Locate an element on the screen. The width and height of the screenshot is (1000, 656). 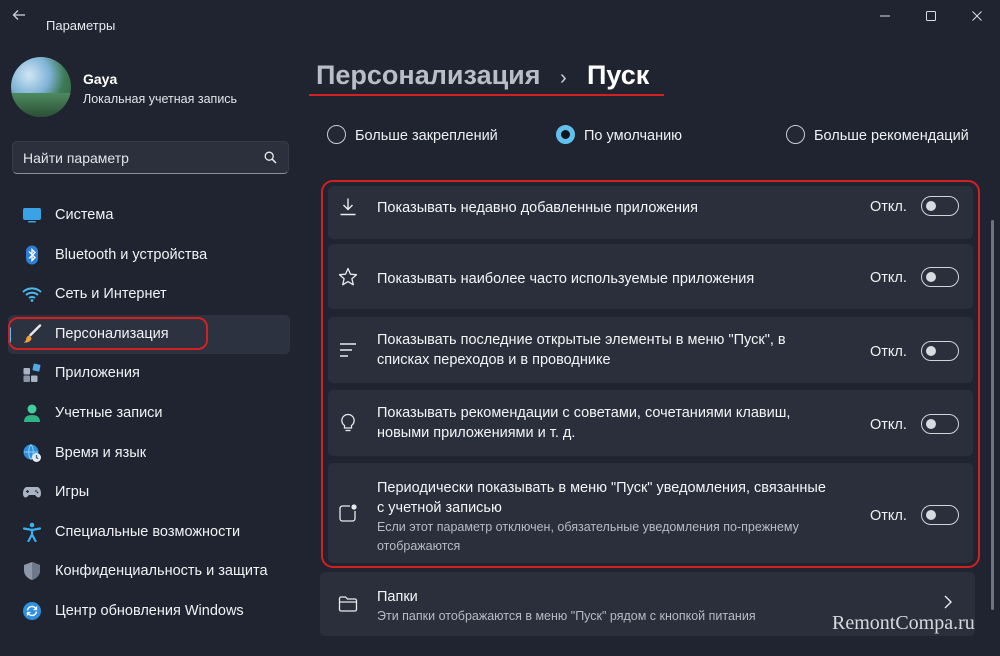
maximize-button is located at coordinates (931, 17).